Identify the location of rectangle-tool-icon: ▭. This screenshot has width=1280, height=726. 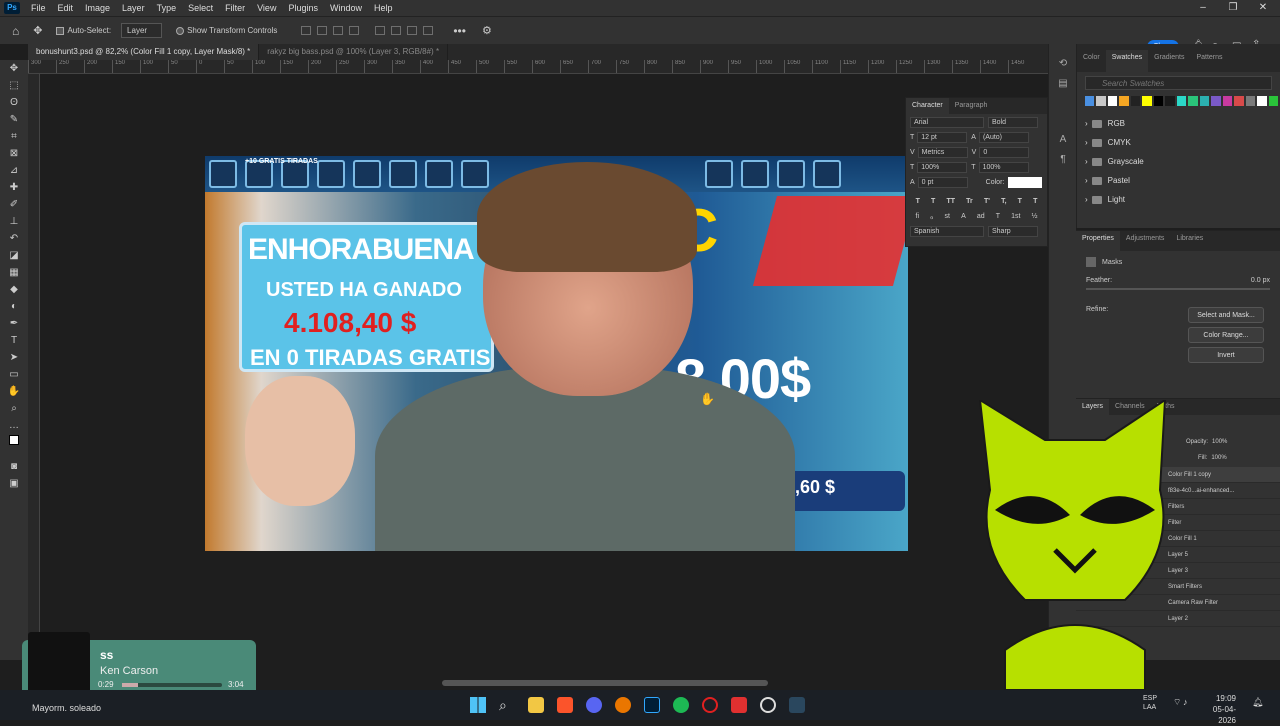
(14, 374).